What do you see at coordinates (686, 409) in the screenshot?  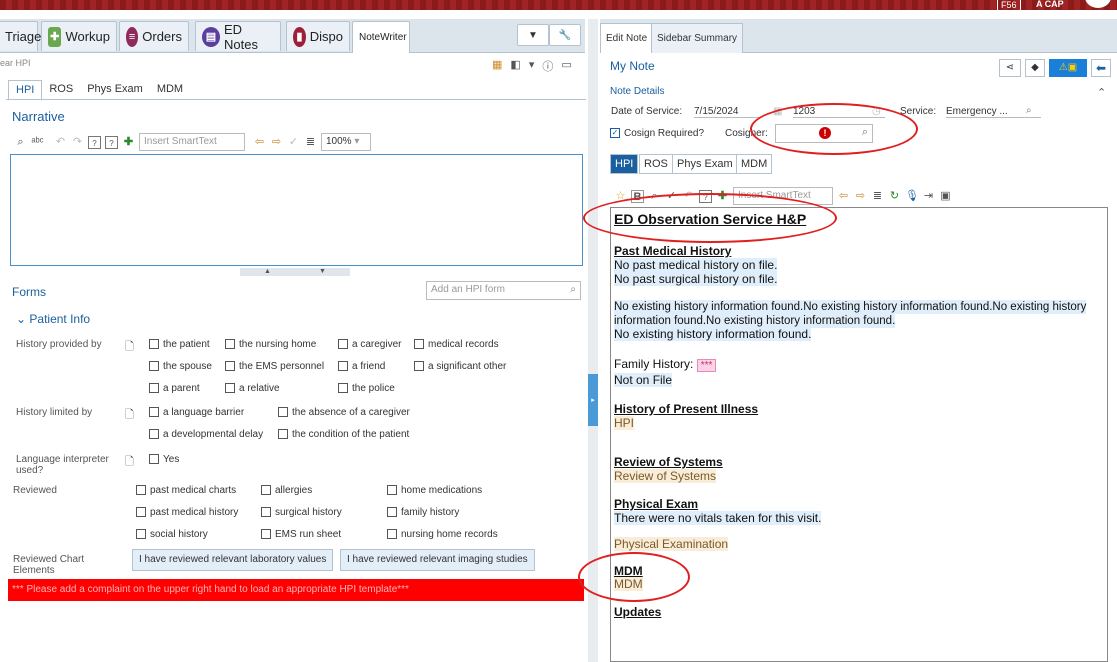 I see `hpi-heading: History of Present Illness` at bounding box center [686, 409].